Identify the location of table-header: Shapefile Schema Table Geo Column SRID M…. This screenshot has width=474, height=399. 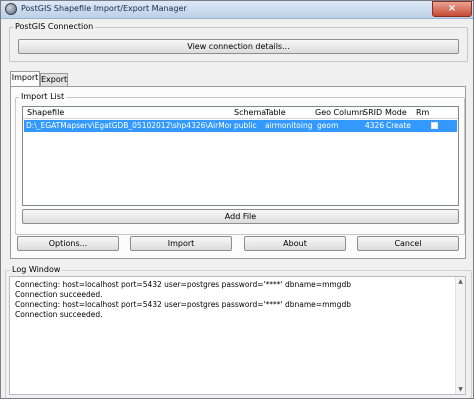
(240, 113).